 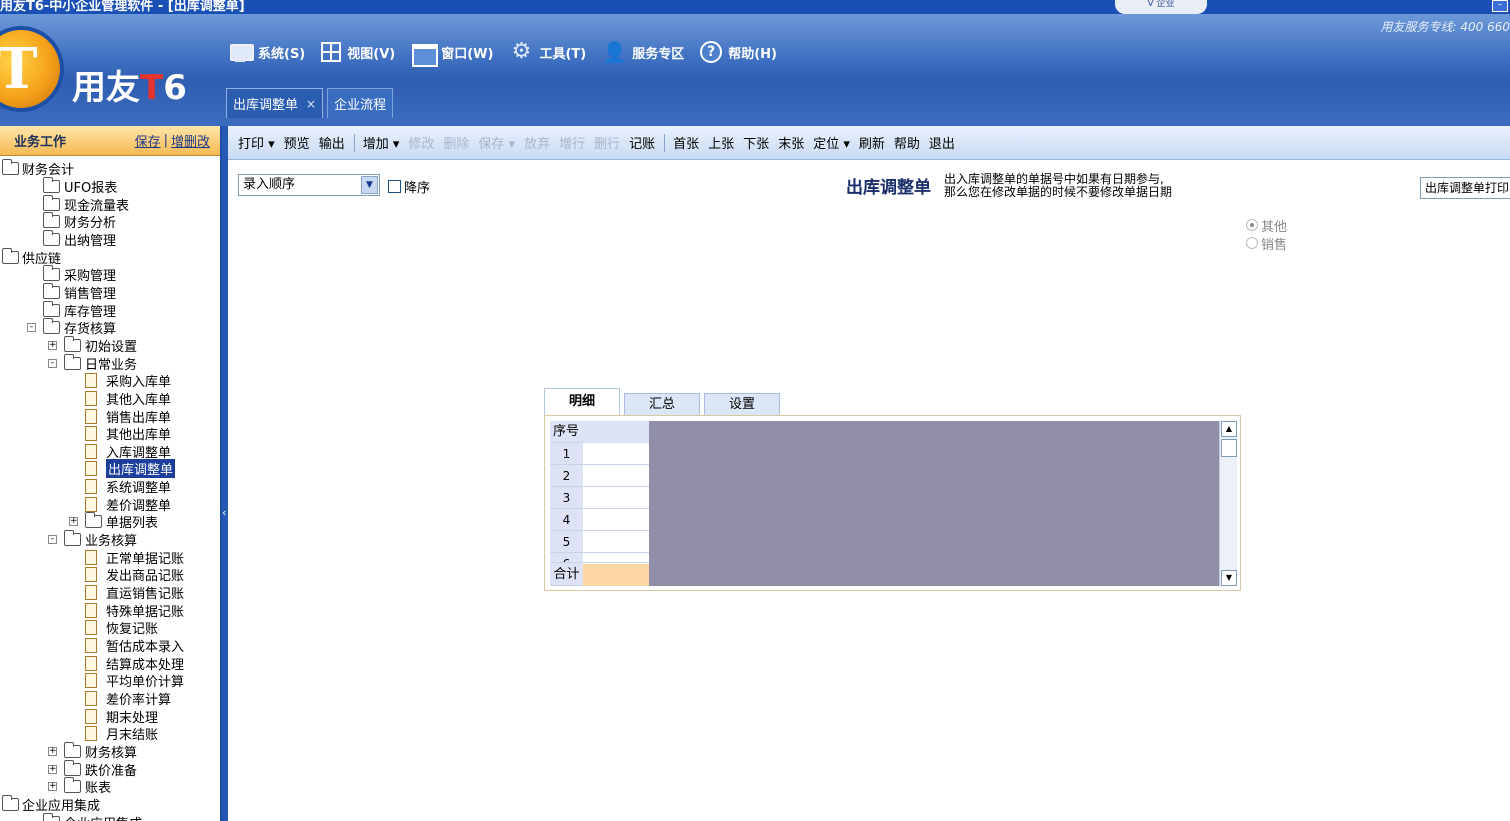 What do you see at coordinates (721, 142) in the screenshot?
I see `toolbar-button: 上张` at bounding box center [721, 142].